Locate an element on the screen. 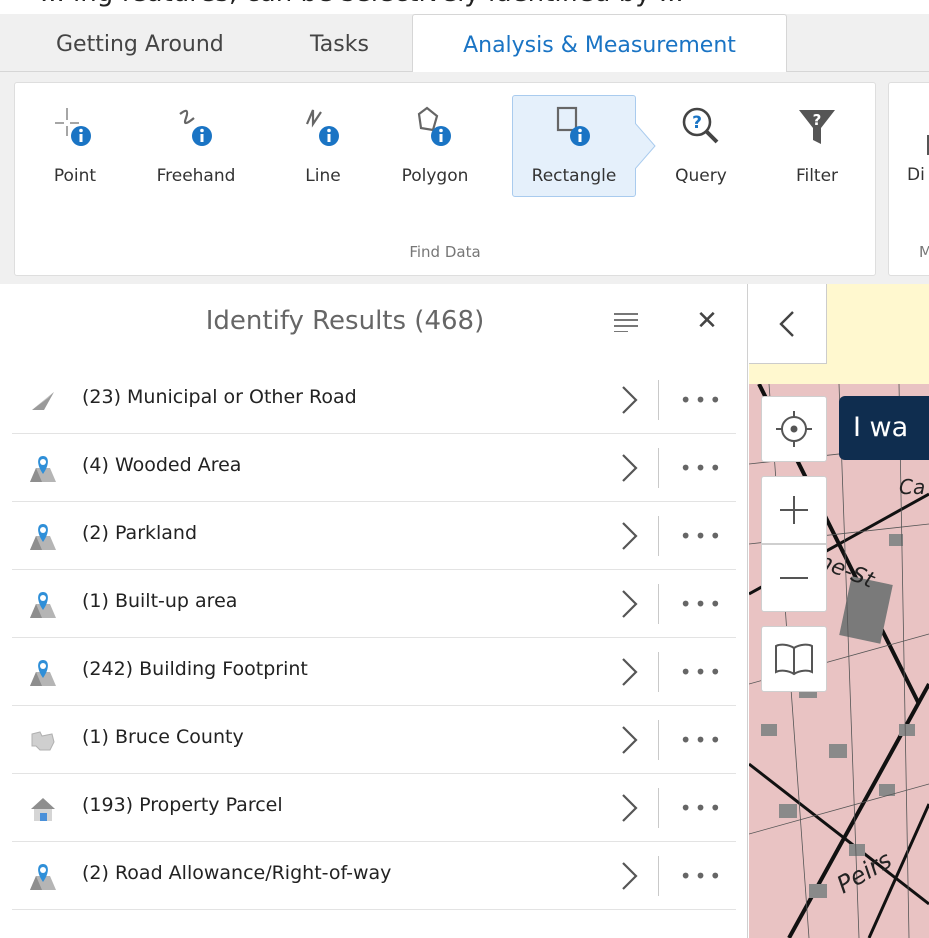 This screenshot has width=929, height=938. measurement-group-fragment: Di M is located at coordinates (908, 179).